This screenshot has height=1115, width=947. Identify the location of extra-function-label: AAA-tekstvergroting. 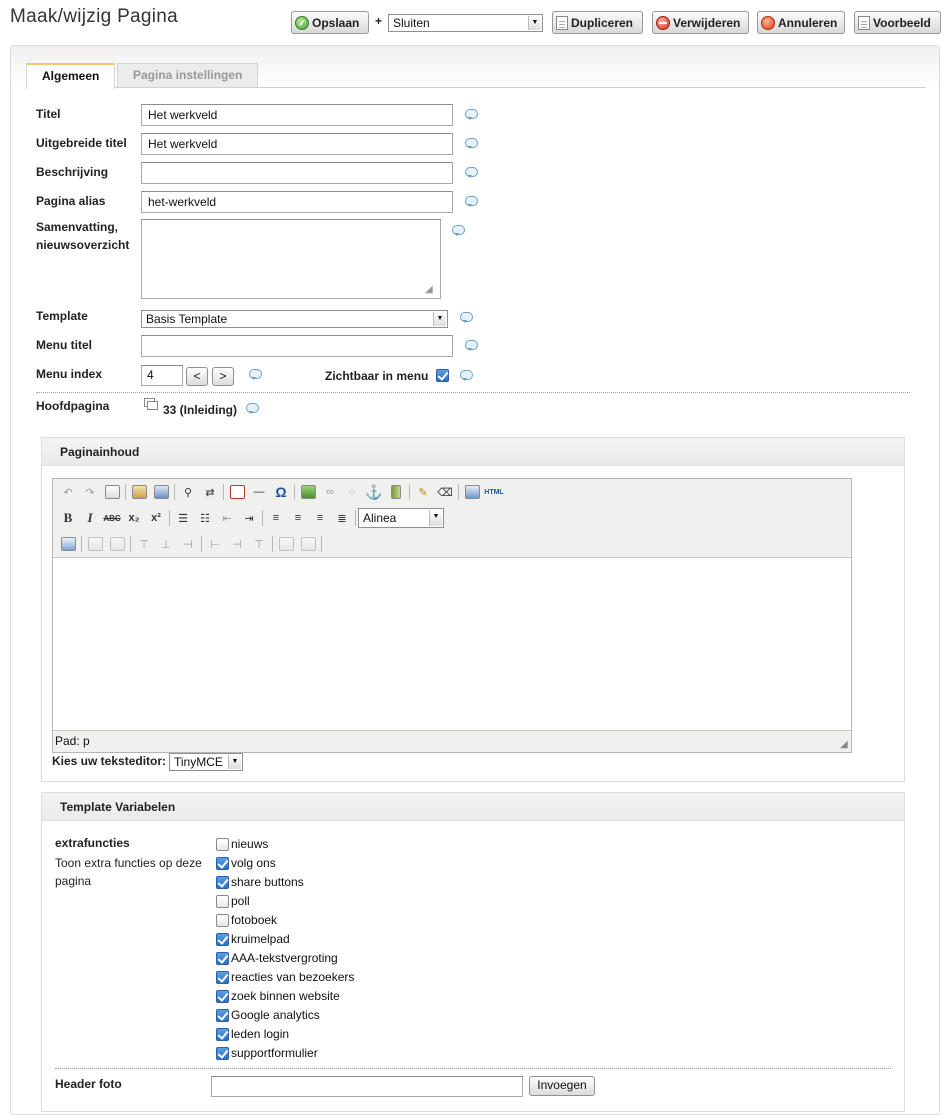
(284, 958).